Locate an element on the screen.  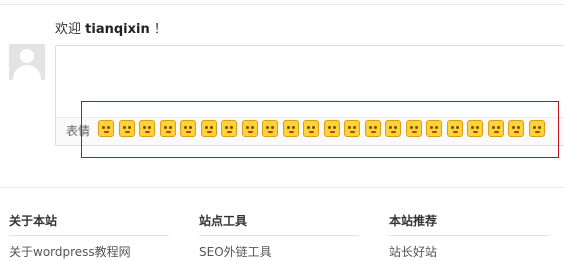
welcome-prefix: 欢迎 is located at coordinates (68, 29).